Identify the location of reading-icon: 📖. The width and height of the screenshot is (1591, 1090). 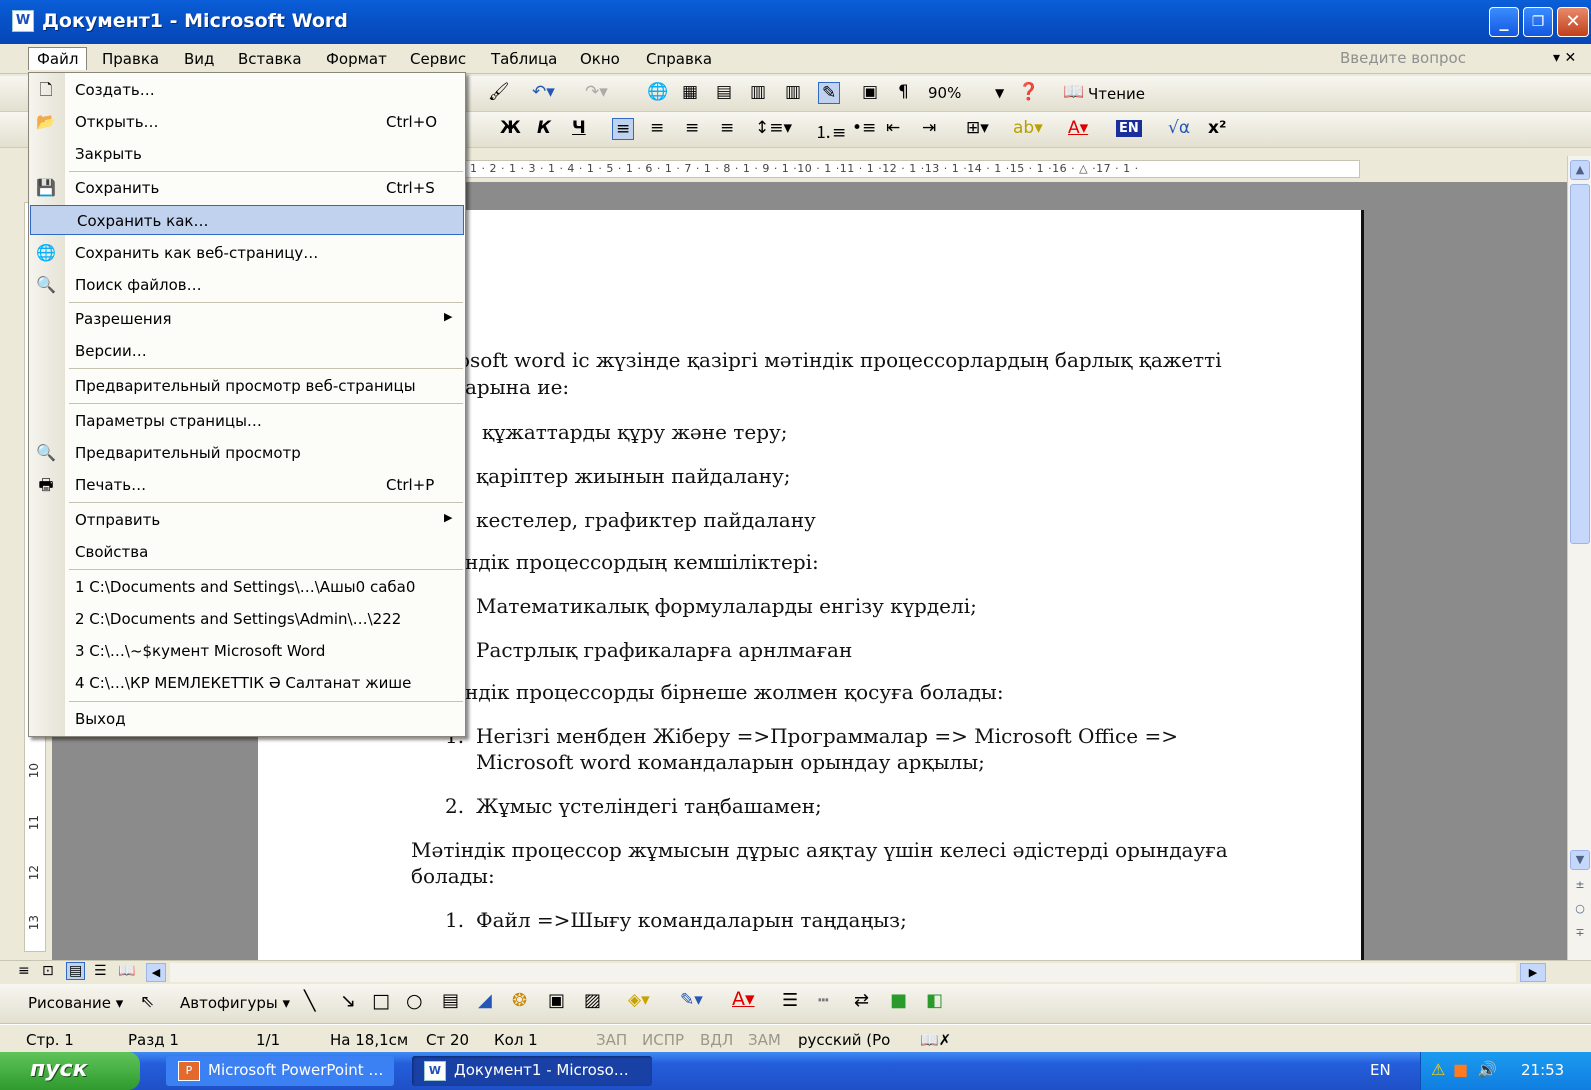
(1073, 92).